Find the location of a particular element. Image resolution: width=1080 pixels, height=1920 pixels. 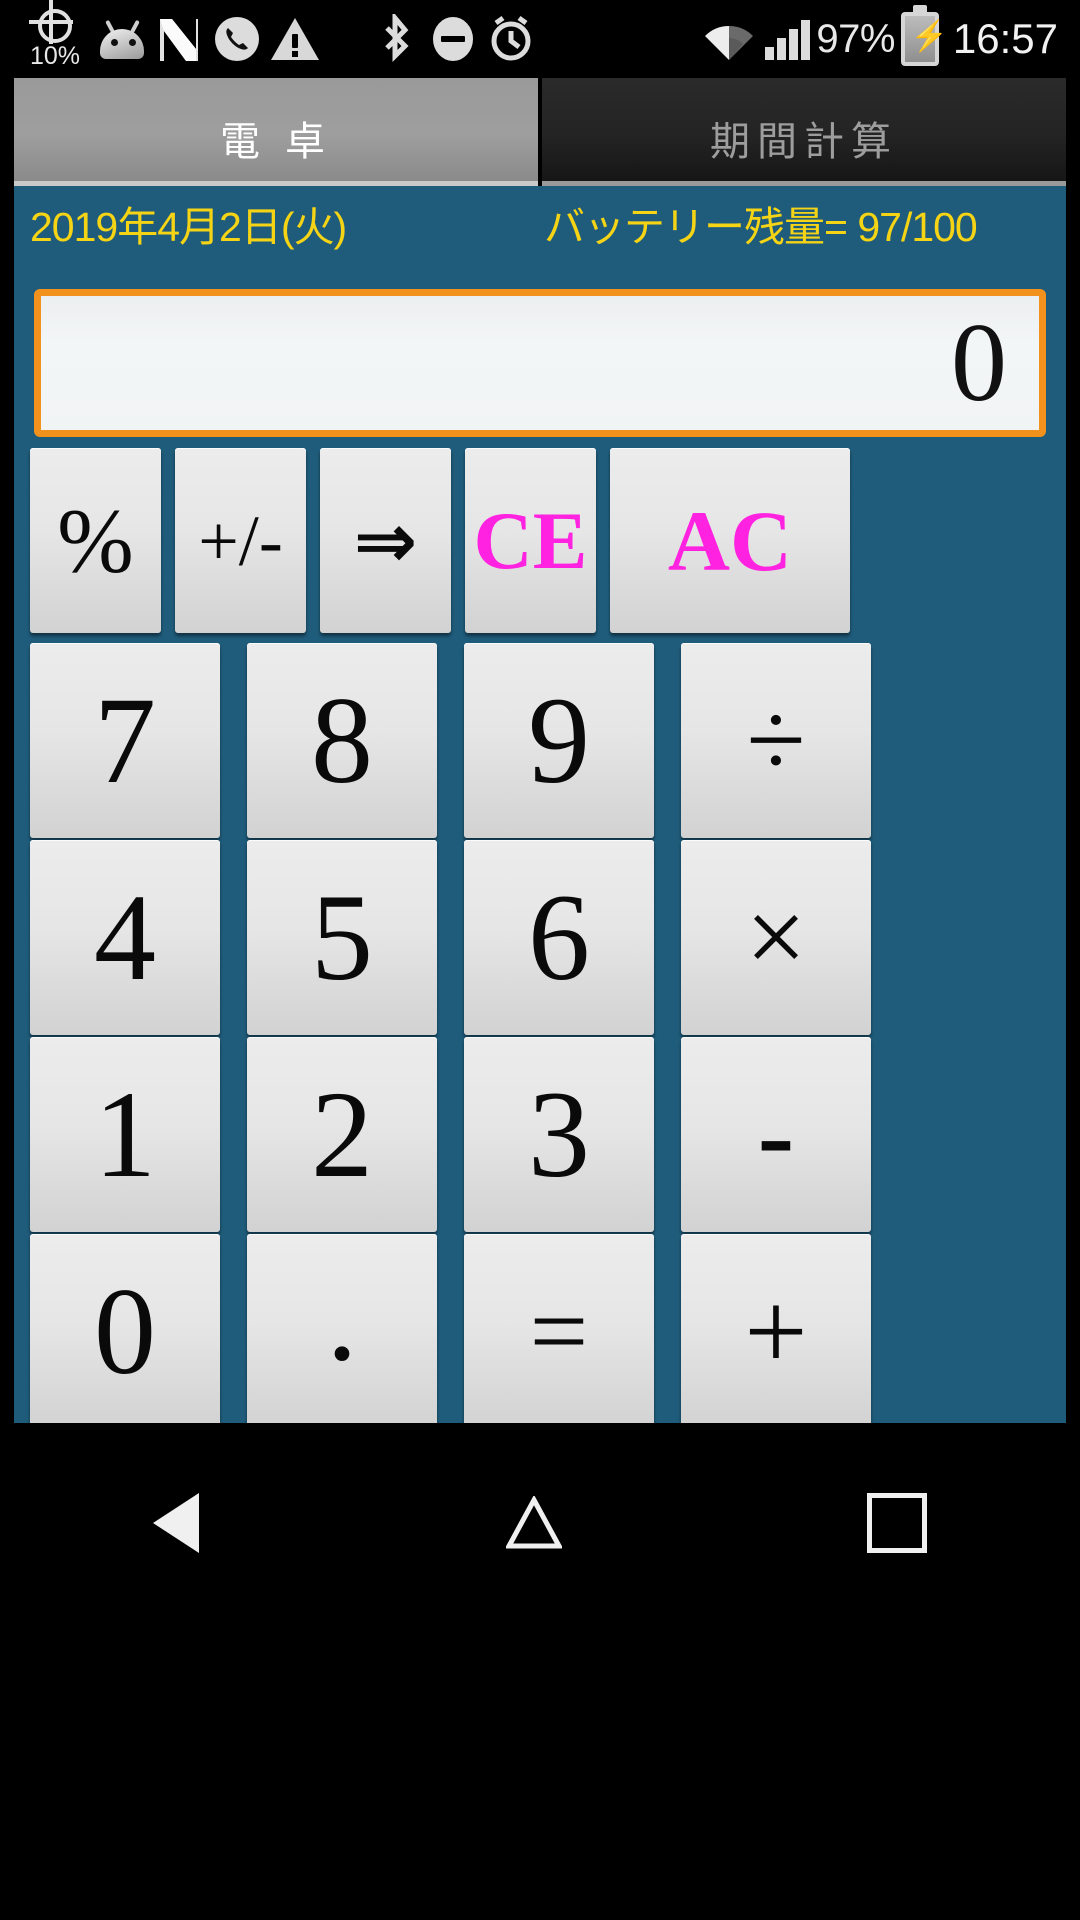

recents-icon is located at coordinates (896, 1523).